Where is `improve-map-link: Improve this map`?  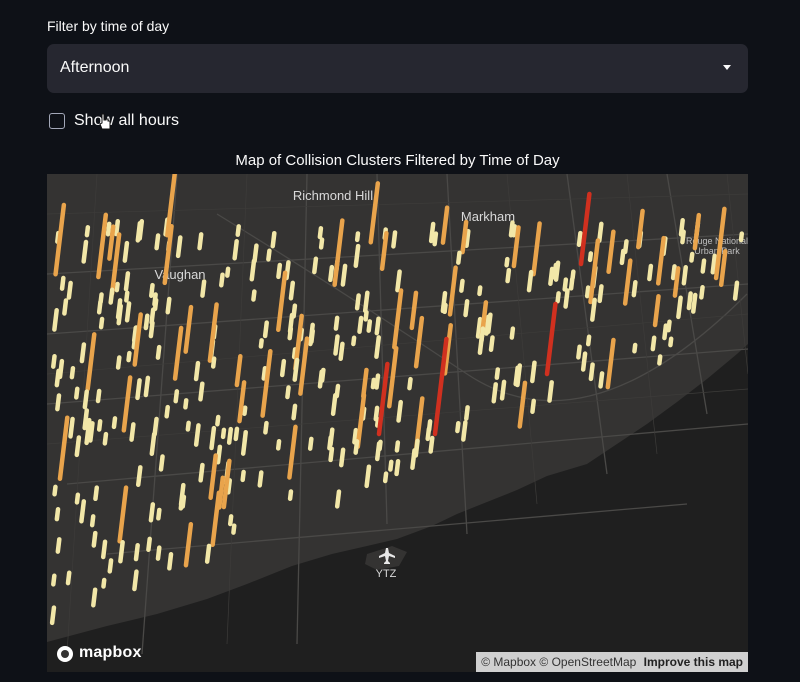 improve-map-link: Improve this map is located at coordinates (693, 662).